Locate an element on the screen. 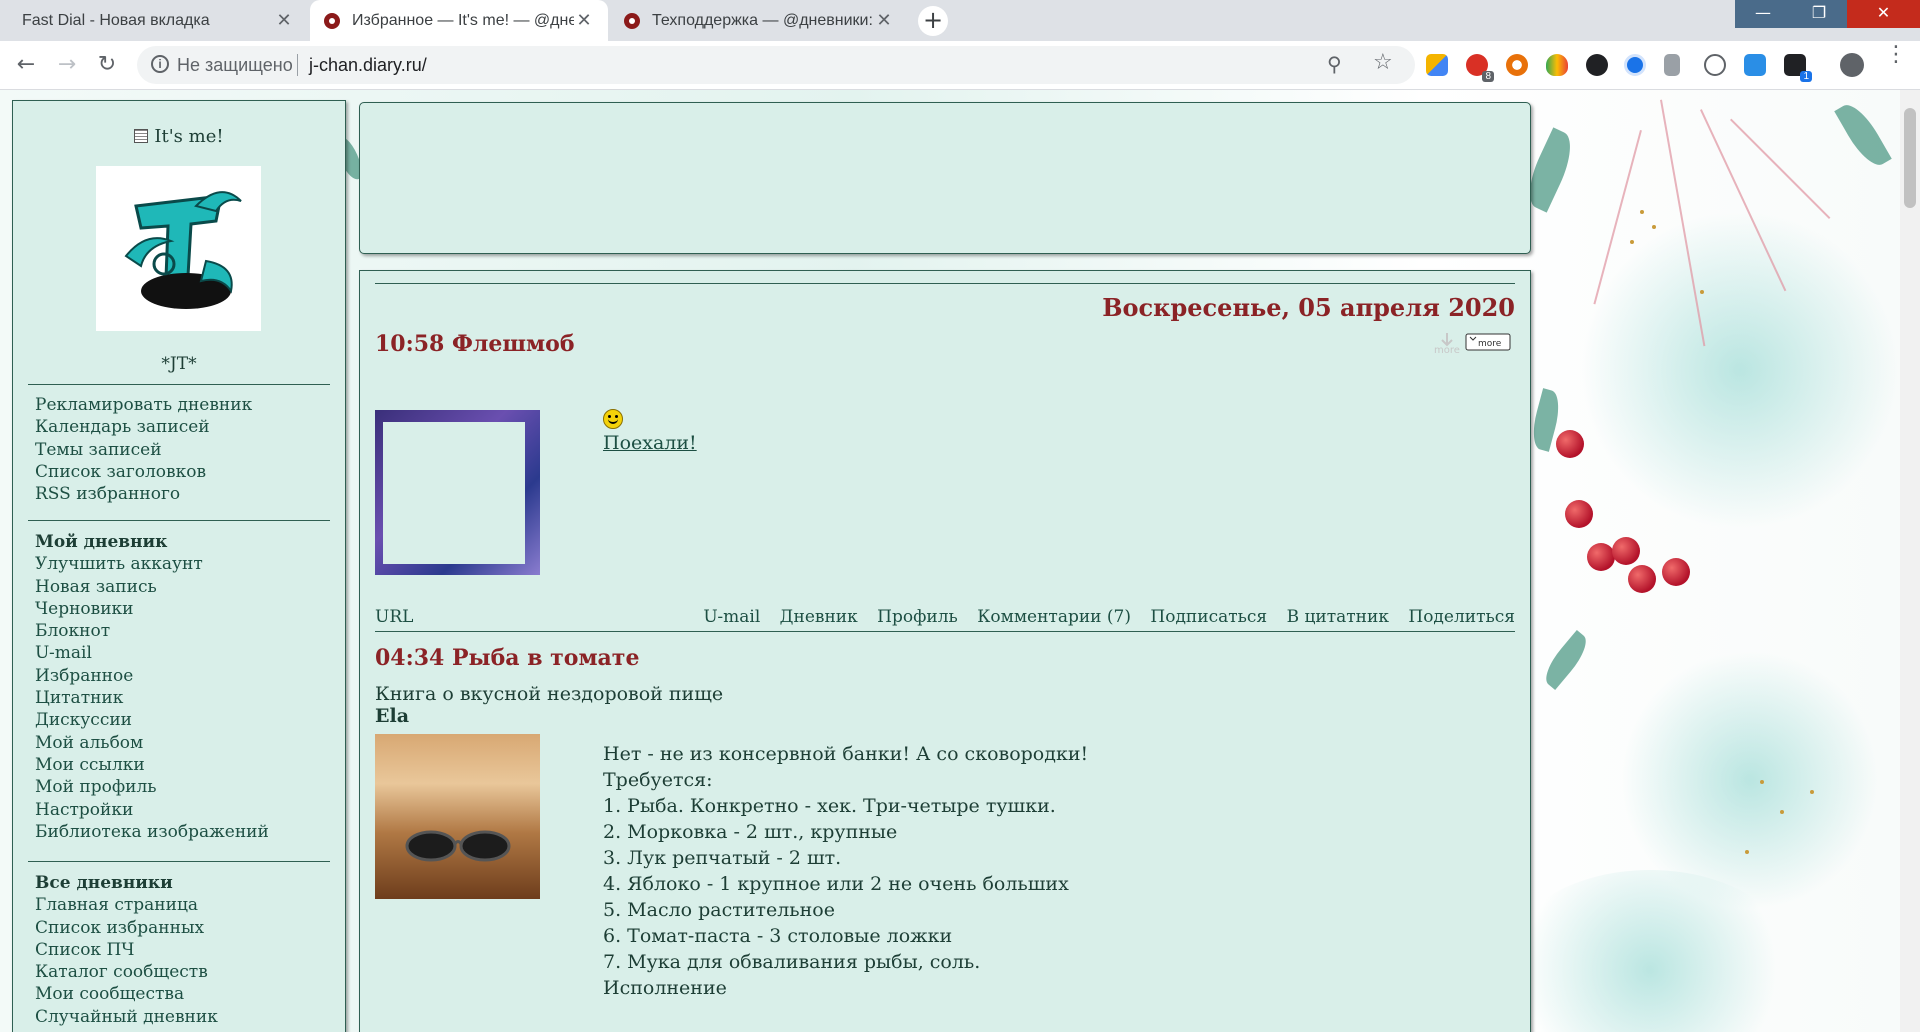 This screenshot has height=1032, width=1920. sidebar-header-all-diaries: Все дневники is located at coordinates (126, 883).